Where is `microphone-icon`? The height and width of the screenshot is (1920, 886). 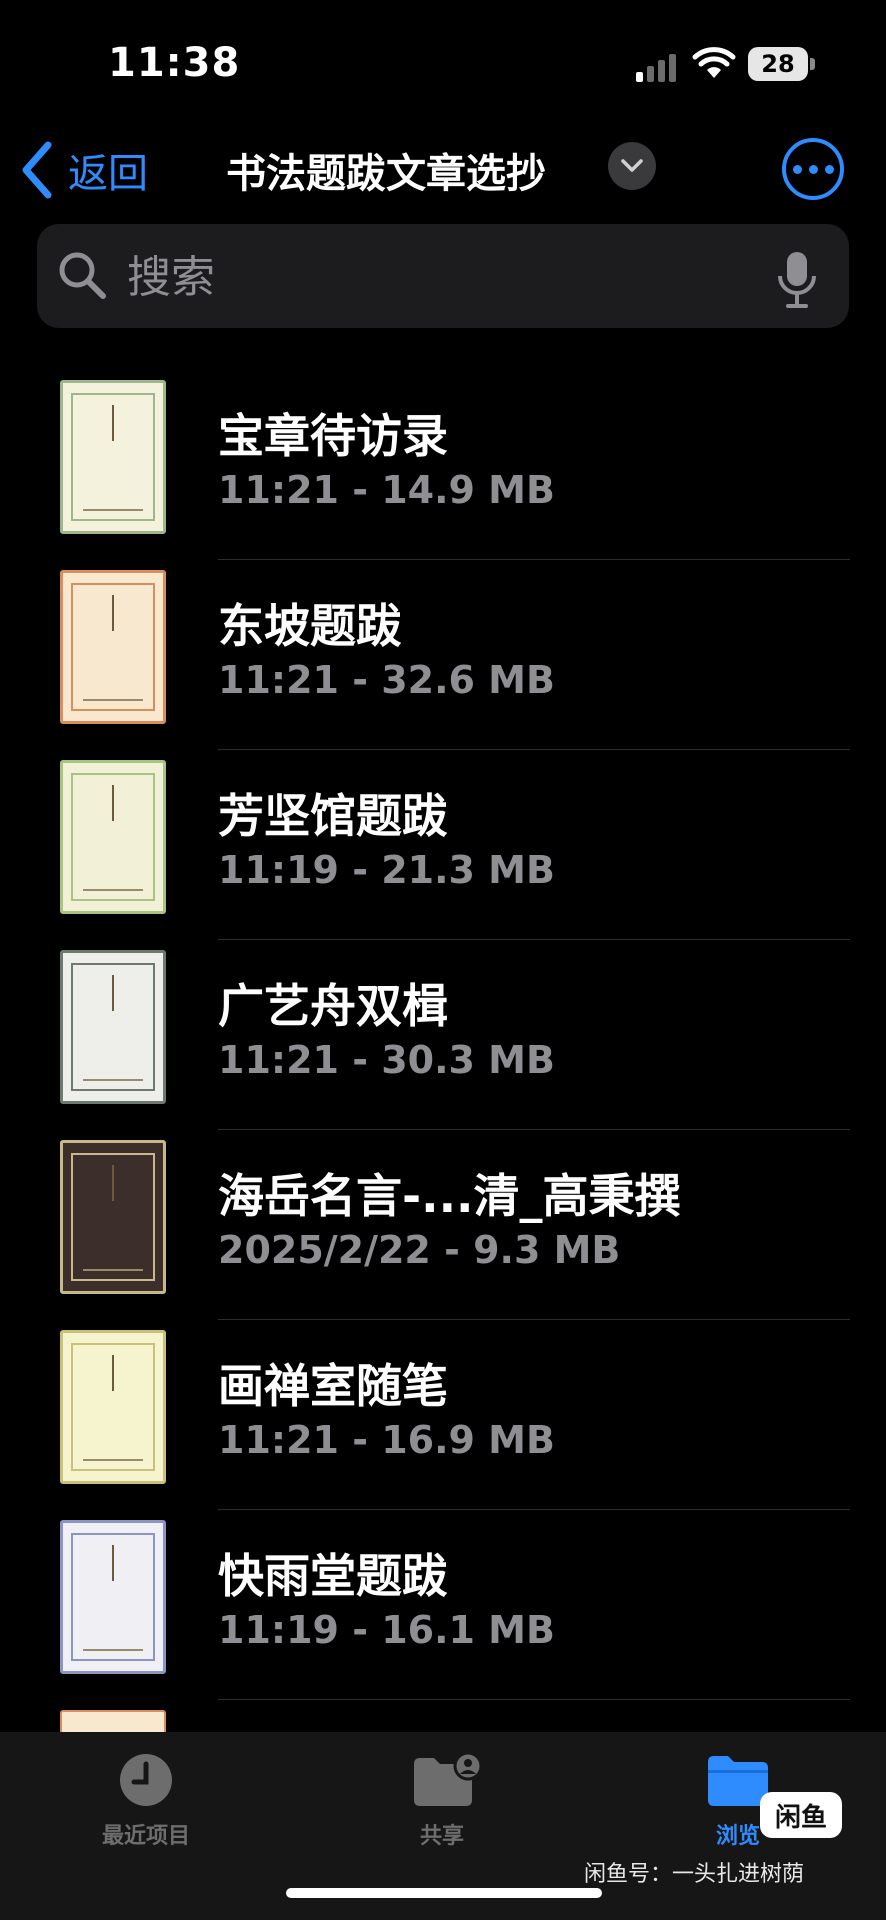 microphone-icon is located at coordinates (797, 280).